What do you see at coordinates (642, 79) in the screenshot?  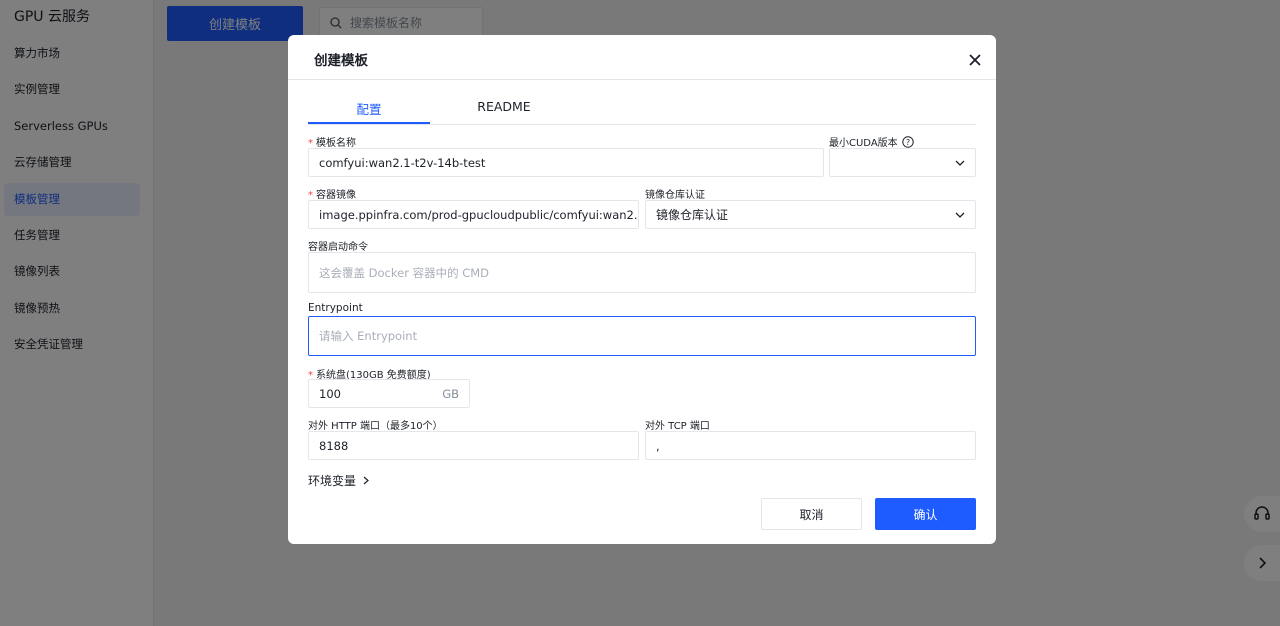 I see `dialog-divider` at bounding box center [642, 79].